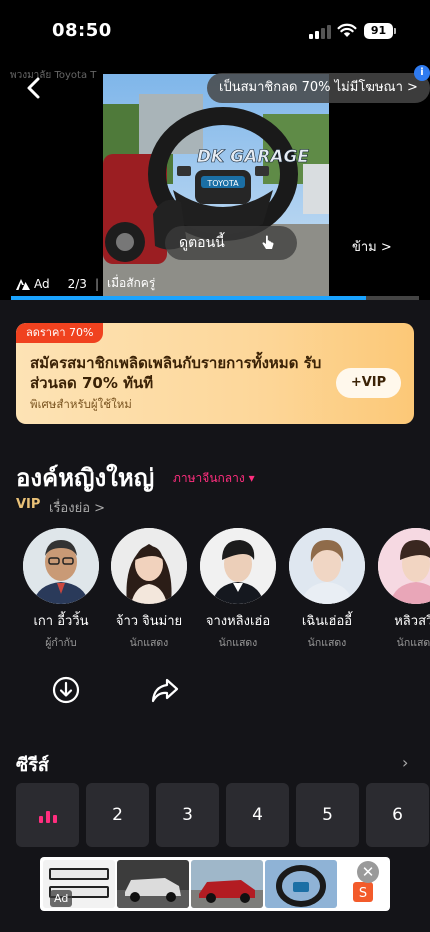 The height and width of the screenshot is (932, 430). What do you see at coordinates (165, 690) in the screenshot?
I see `share-icon` at bounding box center [165, 690].